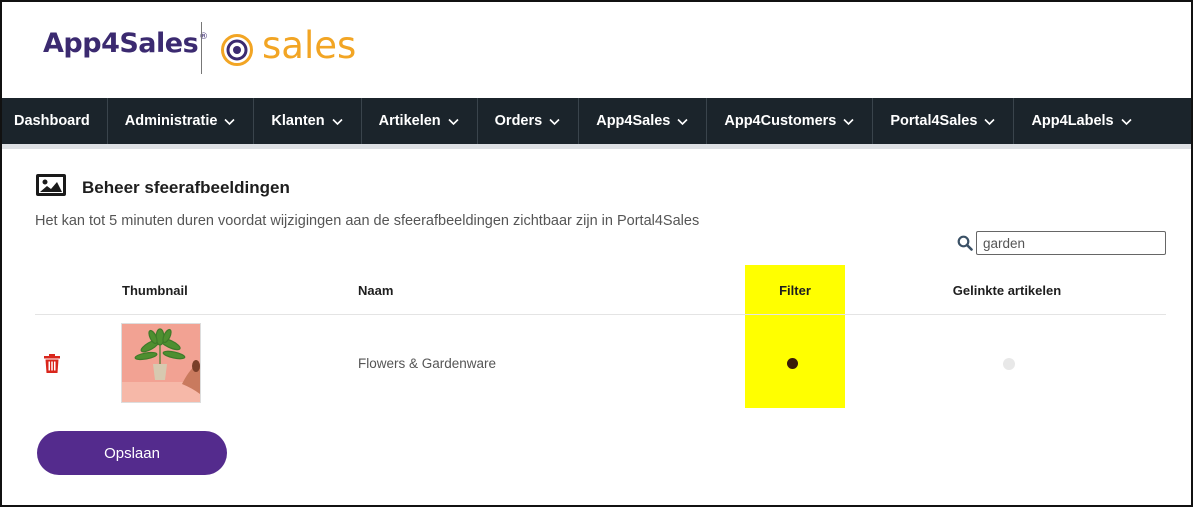 This screenshot has width=1193, height=507. I want to click on nav-item-label: Klanten, so click(298, 121).